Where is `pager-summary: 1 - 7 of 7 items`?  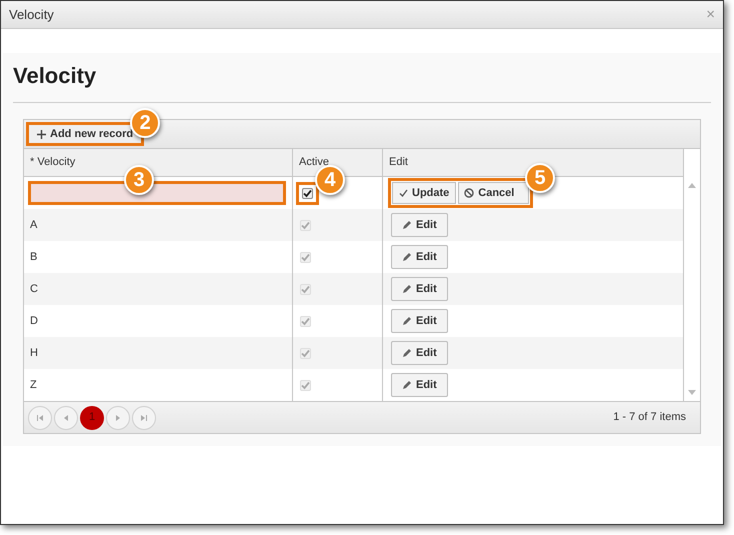
pager-summary: 1 - 7 of 7 items is located at coordinates (650, 418).